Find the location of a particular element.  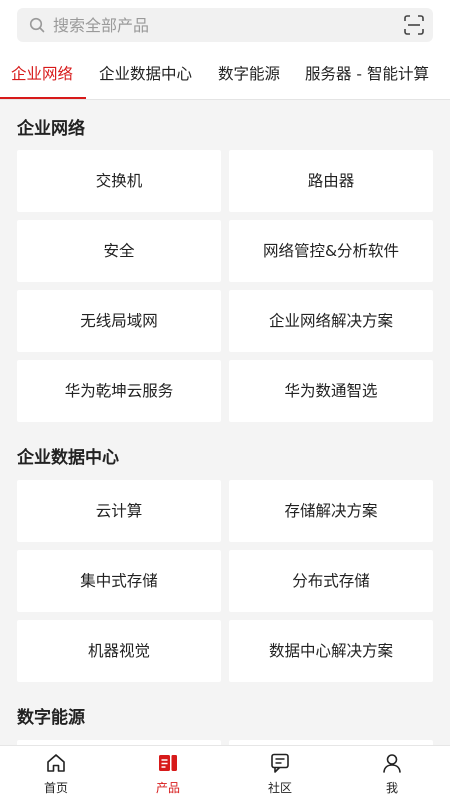

nav-products: 产品 is located at coordinates (168, 773).